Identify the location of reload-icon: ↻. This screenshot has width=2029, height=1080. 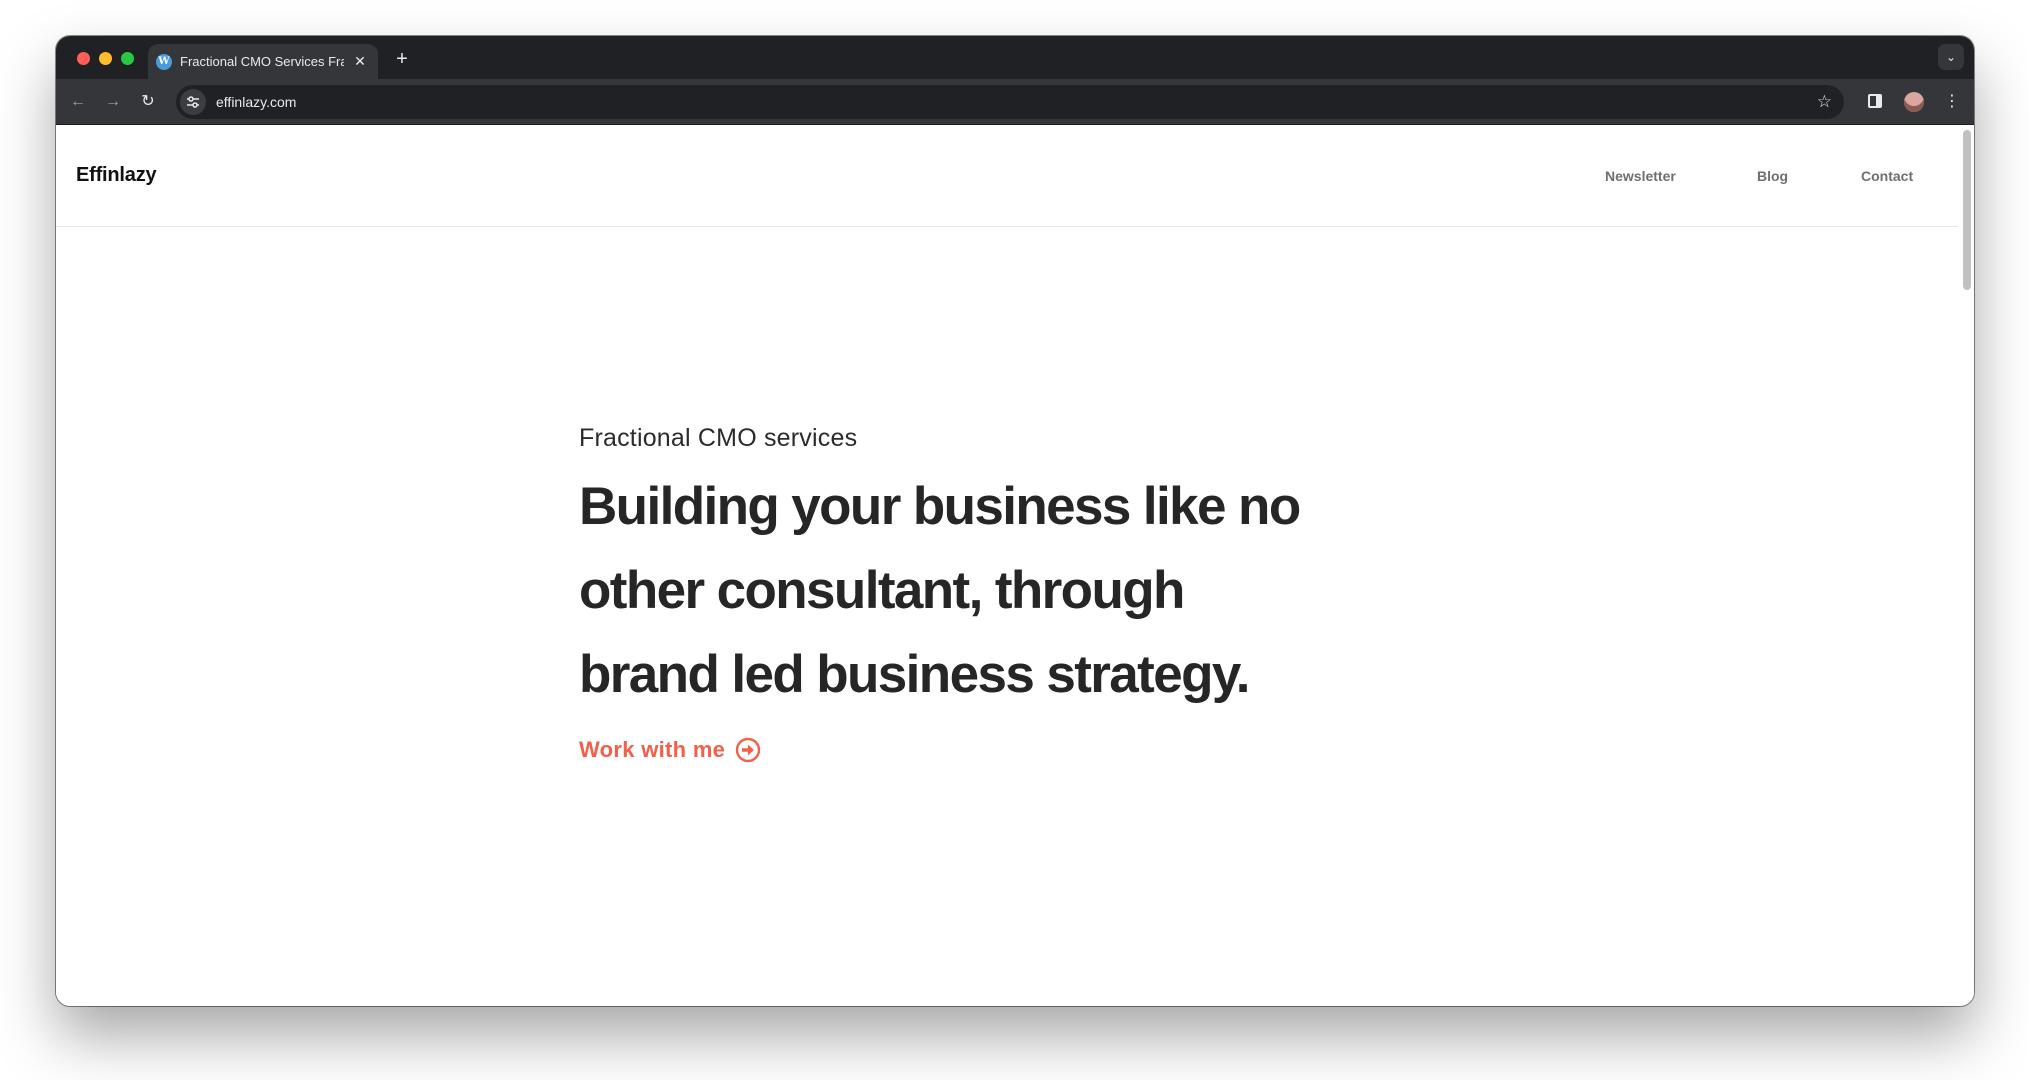
(148, 102).